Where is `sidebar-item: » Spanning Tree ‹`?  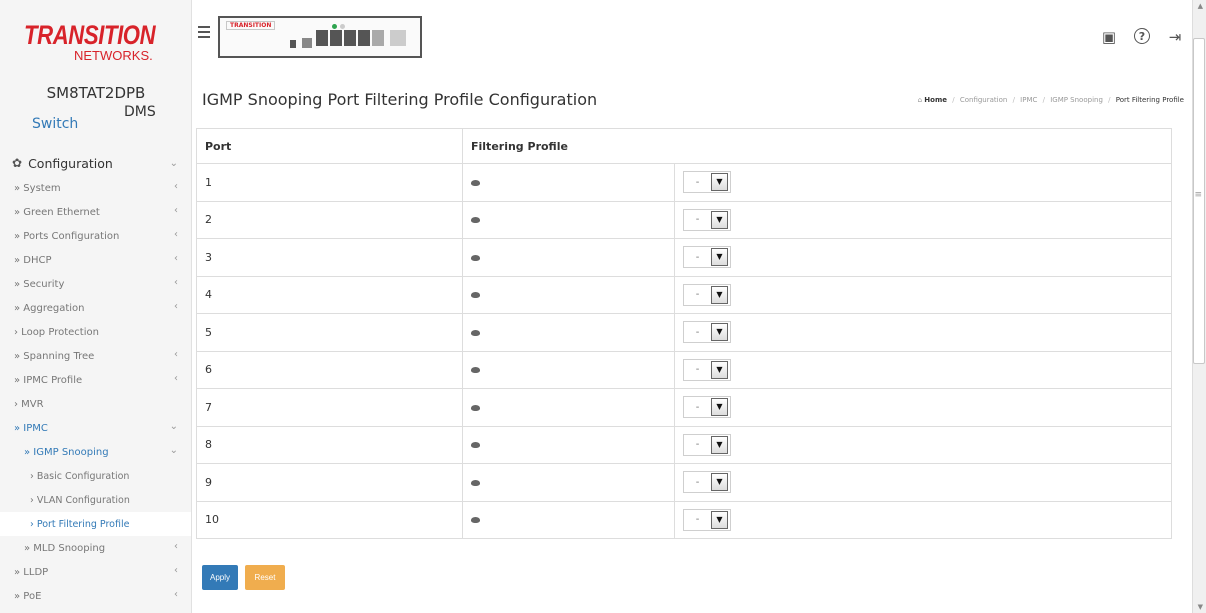
sidebar-item: » Spanning Tree ‹ is located at coordinates (95, 356).